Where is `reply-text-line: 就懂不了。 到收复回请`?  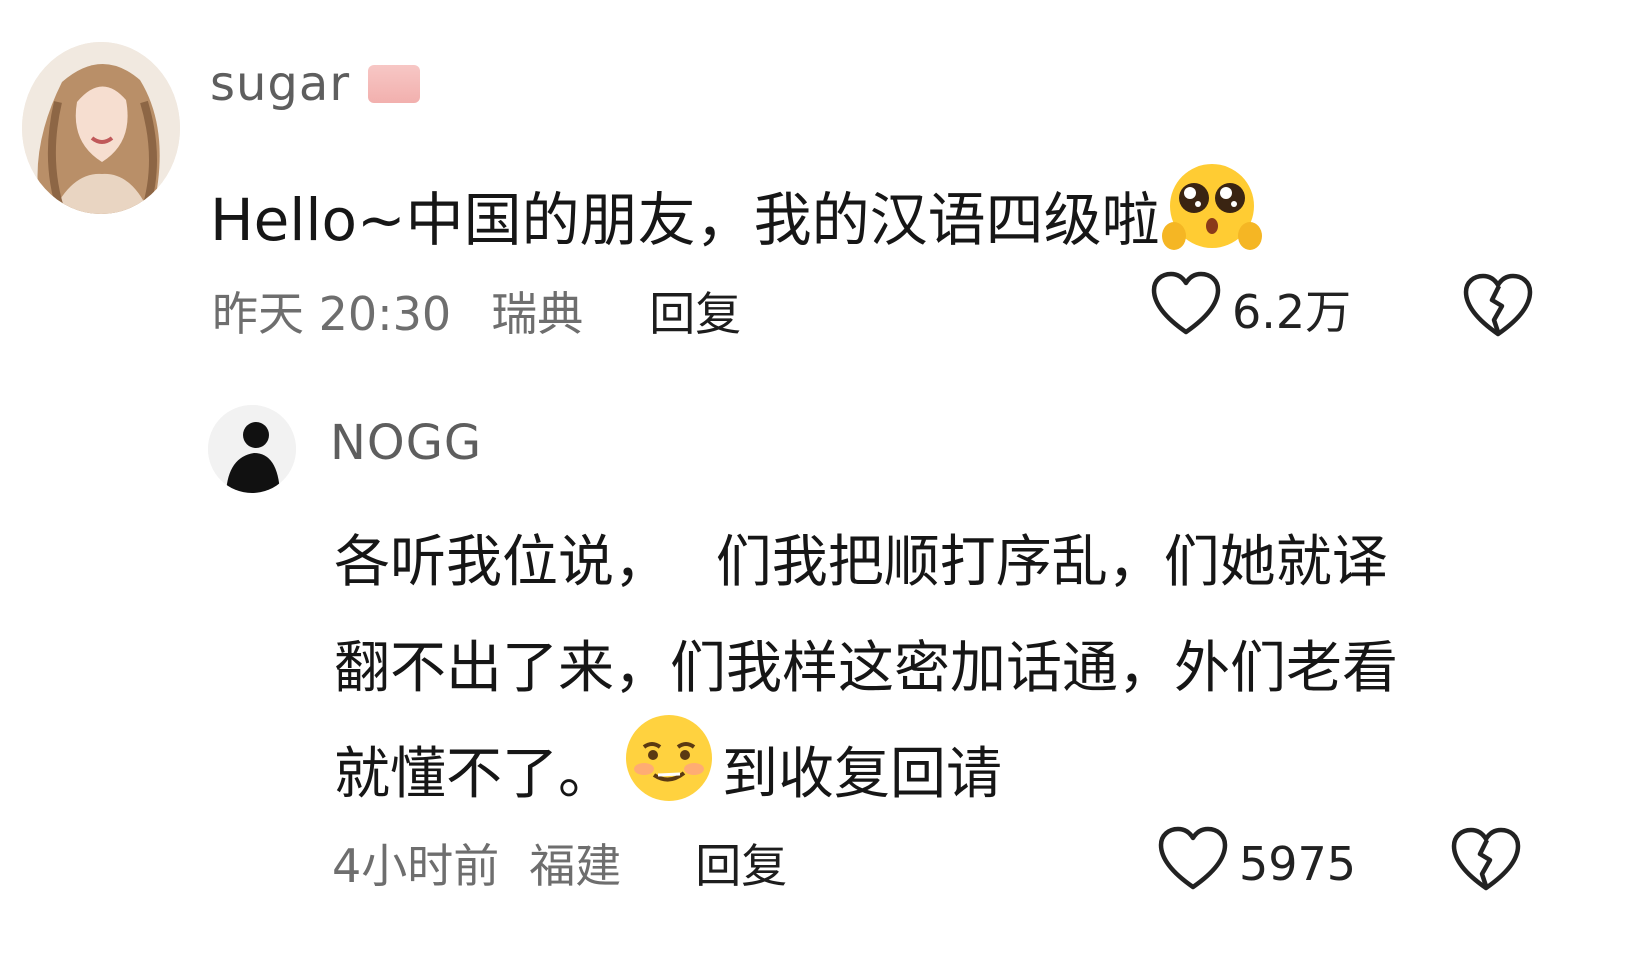 reply-text-line: 就懂不了。 到收复回请 is located at coordinates (934, 771).